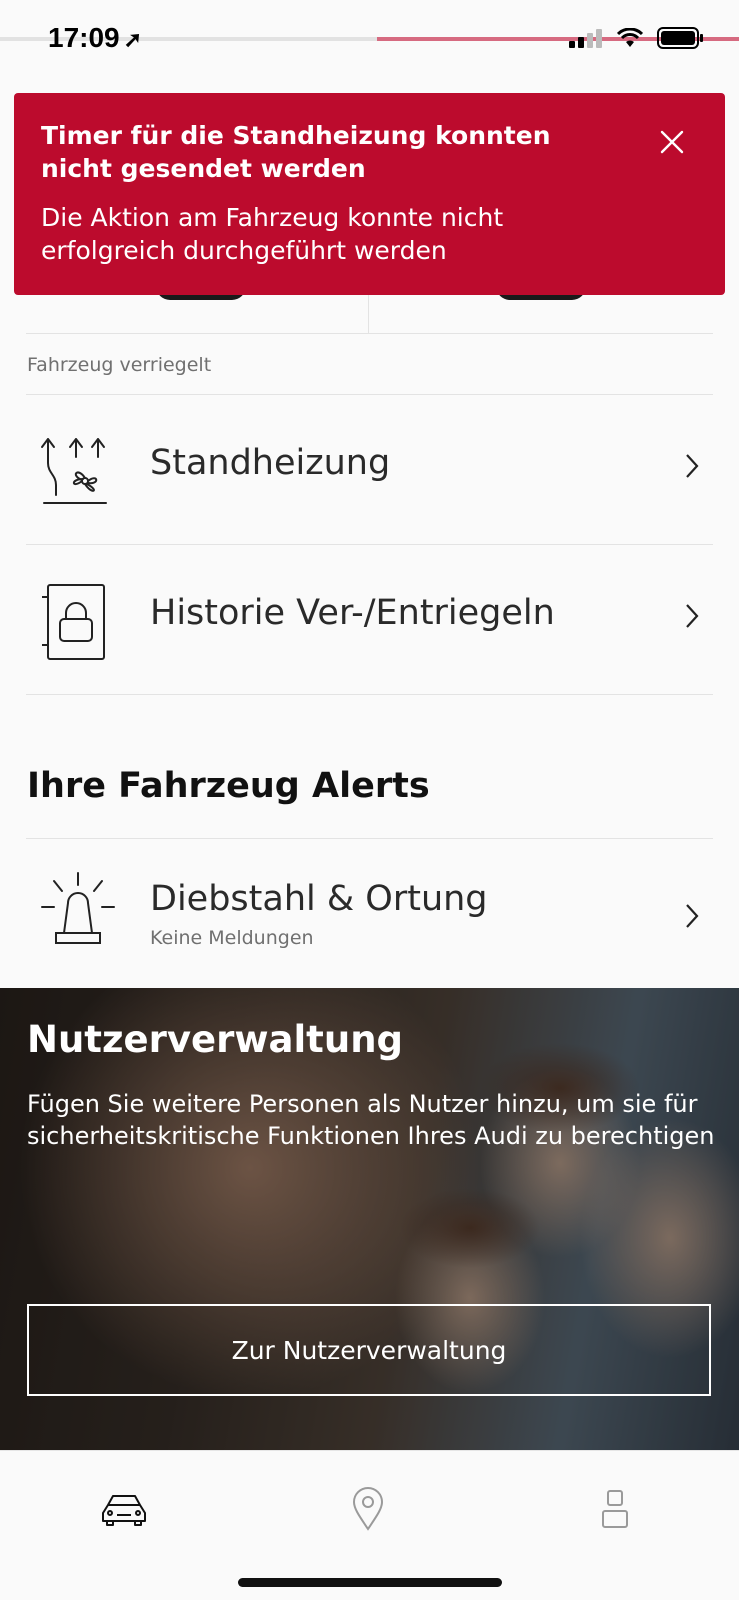 The image size is (739, 1600). I want to click on alert-item-status: Keine Meldungen, so click(232, 938).